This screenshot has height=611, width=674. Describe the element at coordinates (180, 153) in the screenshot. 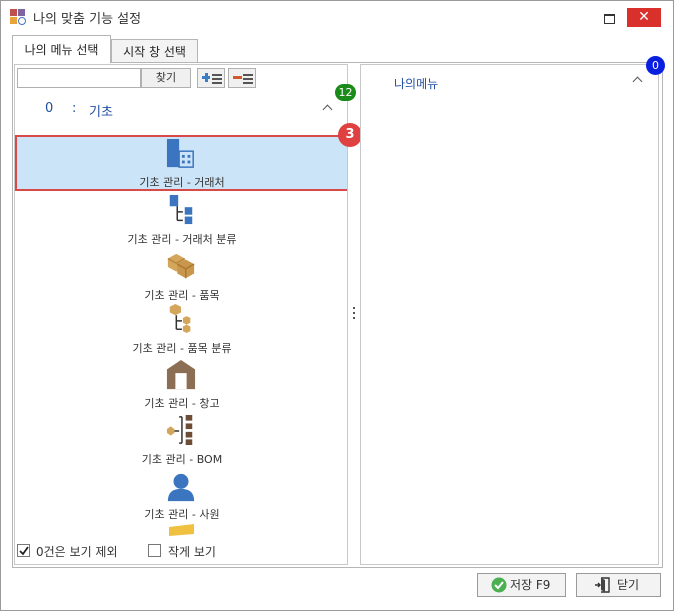

I see `building-icon` at that location.